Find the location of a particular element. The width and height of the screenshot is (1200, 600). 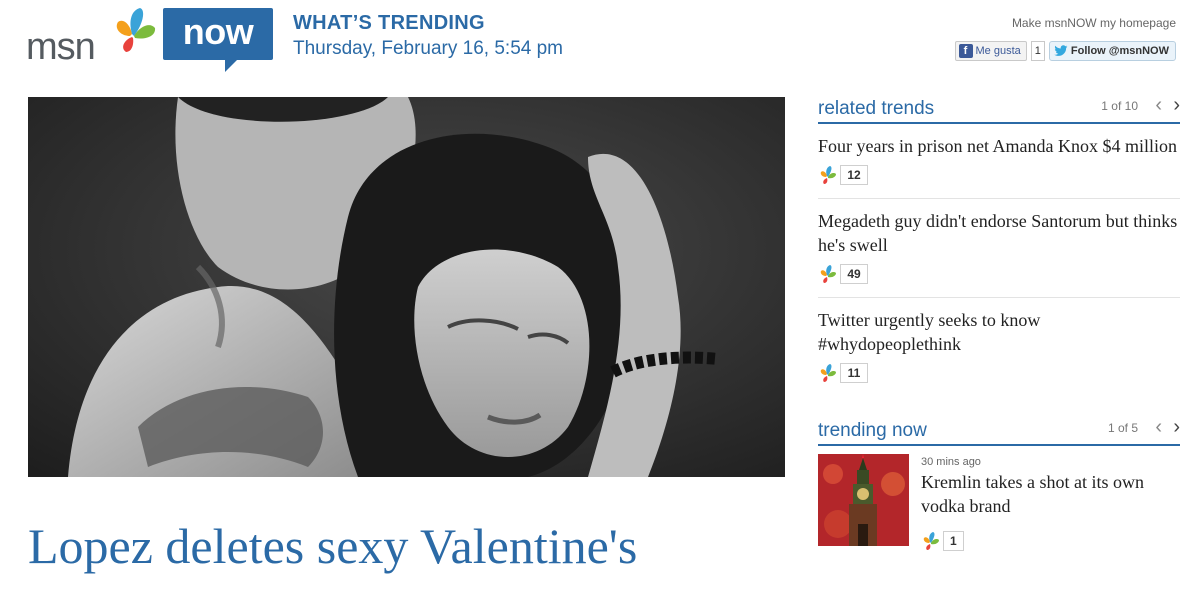

facebook-like-count: 1 is located at coordinates (1037, 51).